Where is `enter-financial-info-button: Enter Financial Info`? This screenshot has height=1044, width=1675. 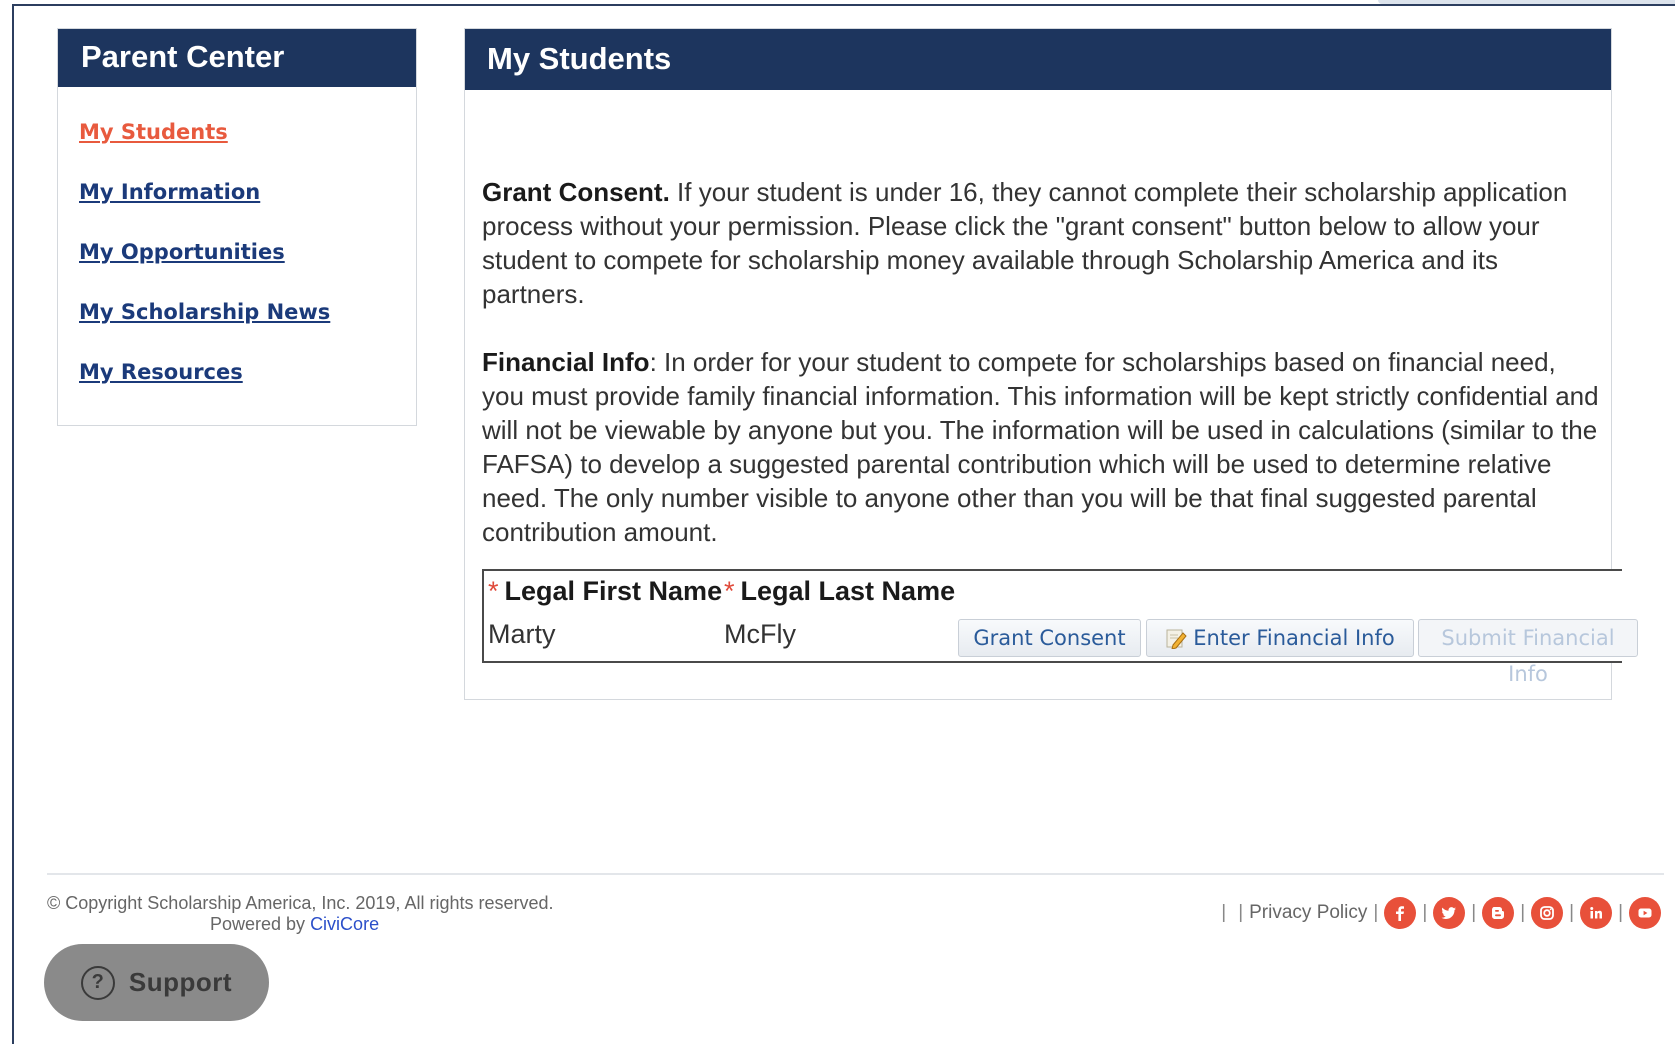 enter-financial-info-button: Enter Financial Info is located at coordinates (1280, 638).